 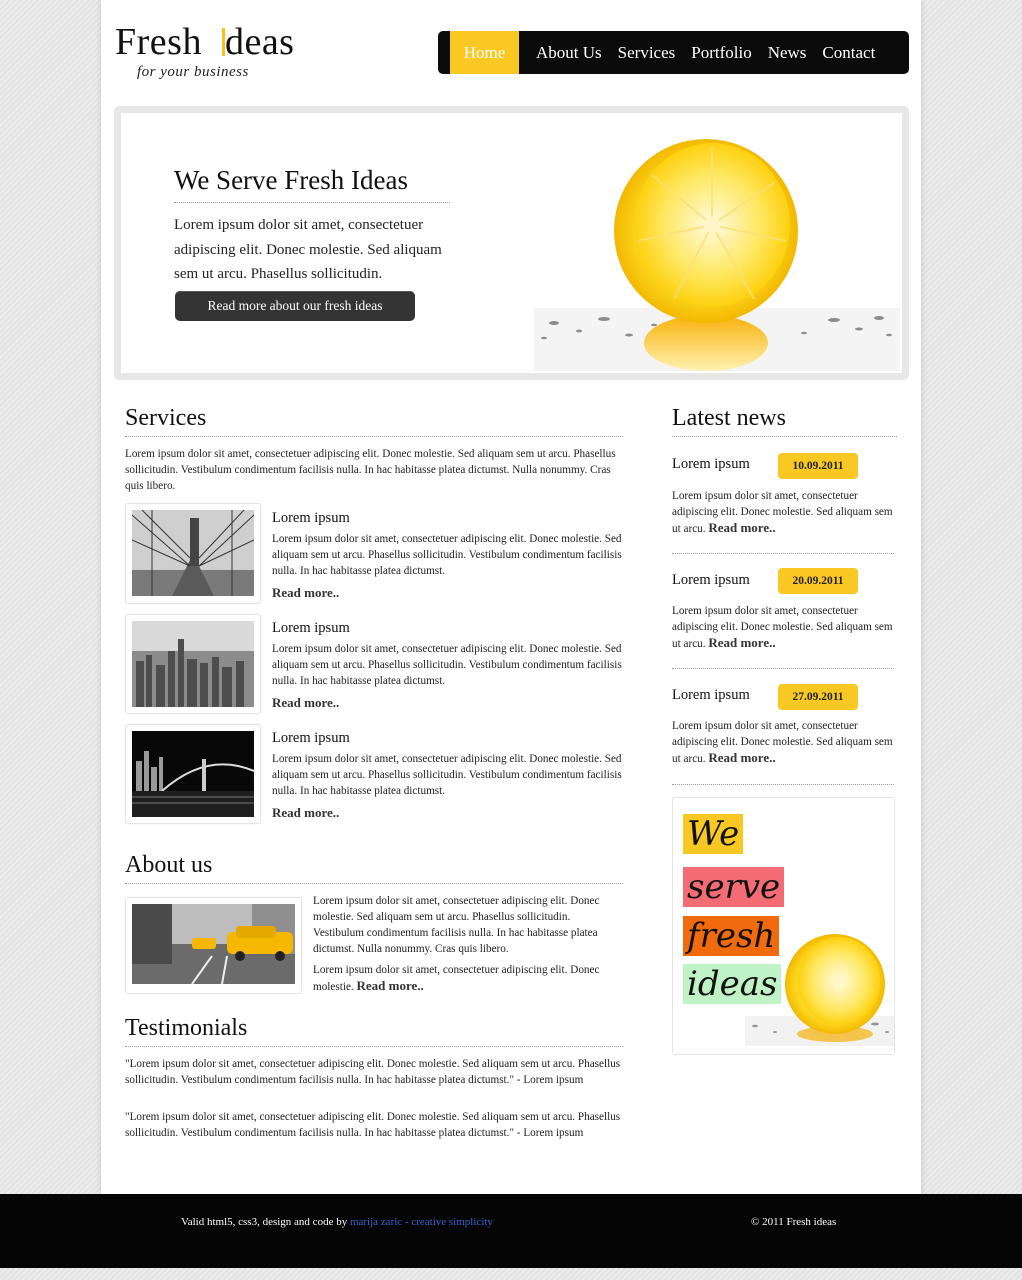 I want to click on service-3-thumbnail, so click(x=193, y=774).